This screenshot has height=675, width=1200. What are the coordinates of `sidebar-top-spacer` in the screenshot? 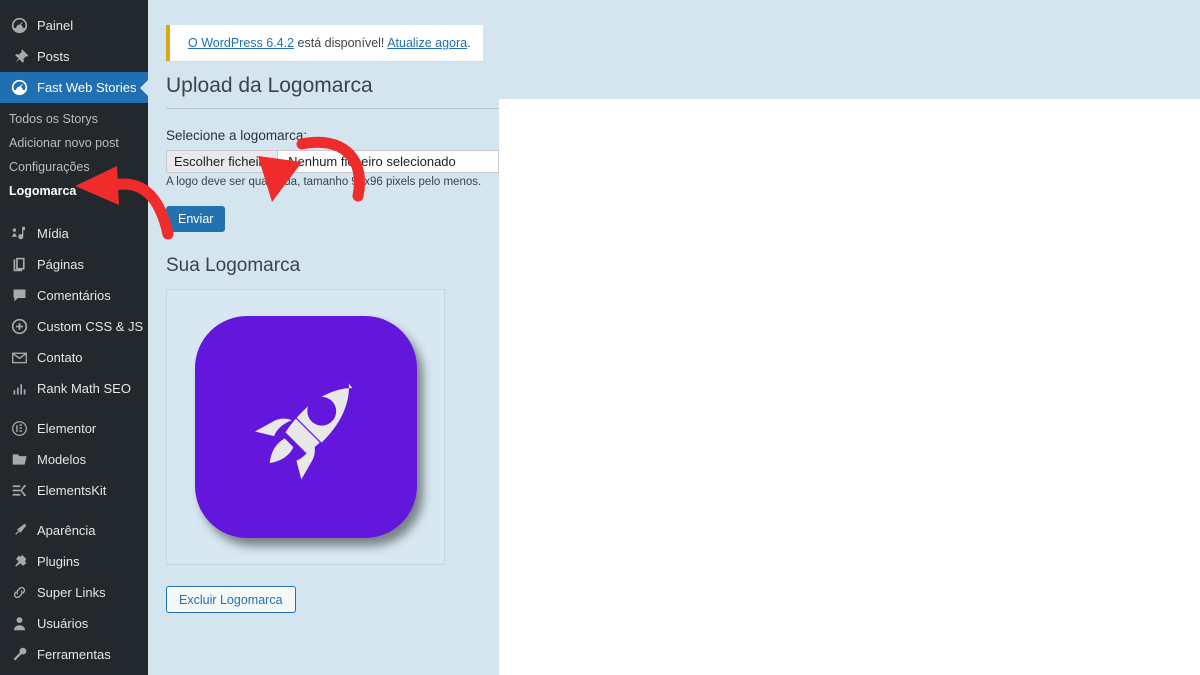 It's located at (74, 5).